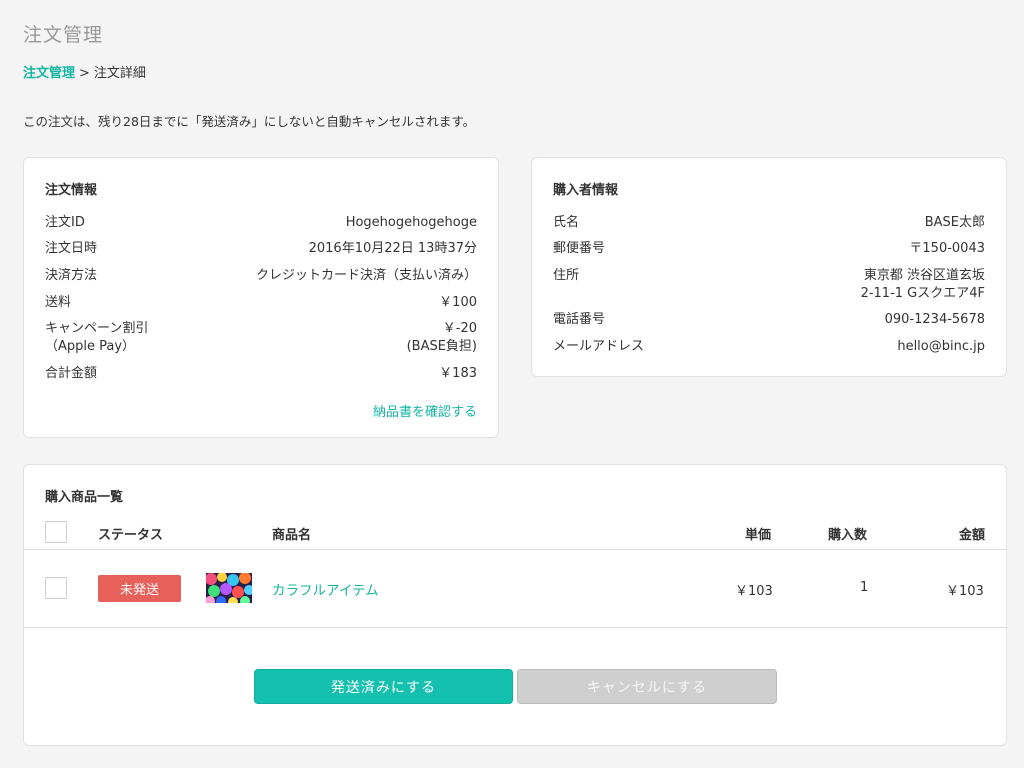  What do you see at coordinates (261, 223) in the screenshot?
I see `order-id-row: 注文ID Hogehogehogehoge` at bounding box center [261, 223].